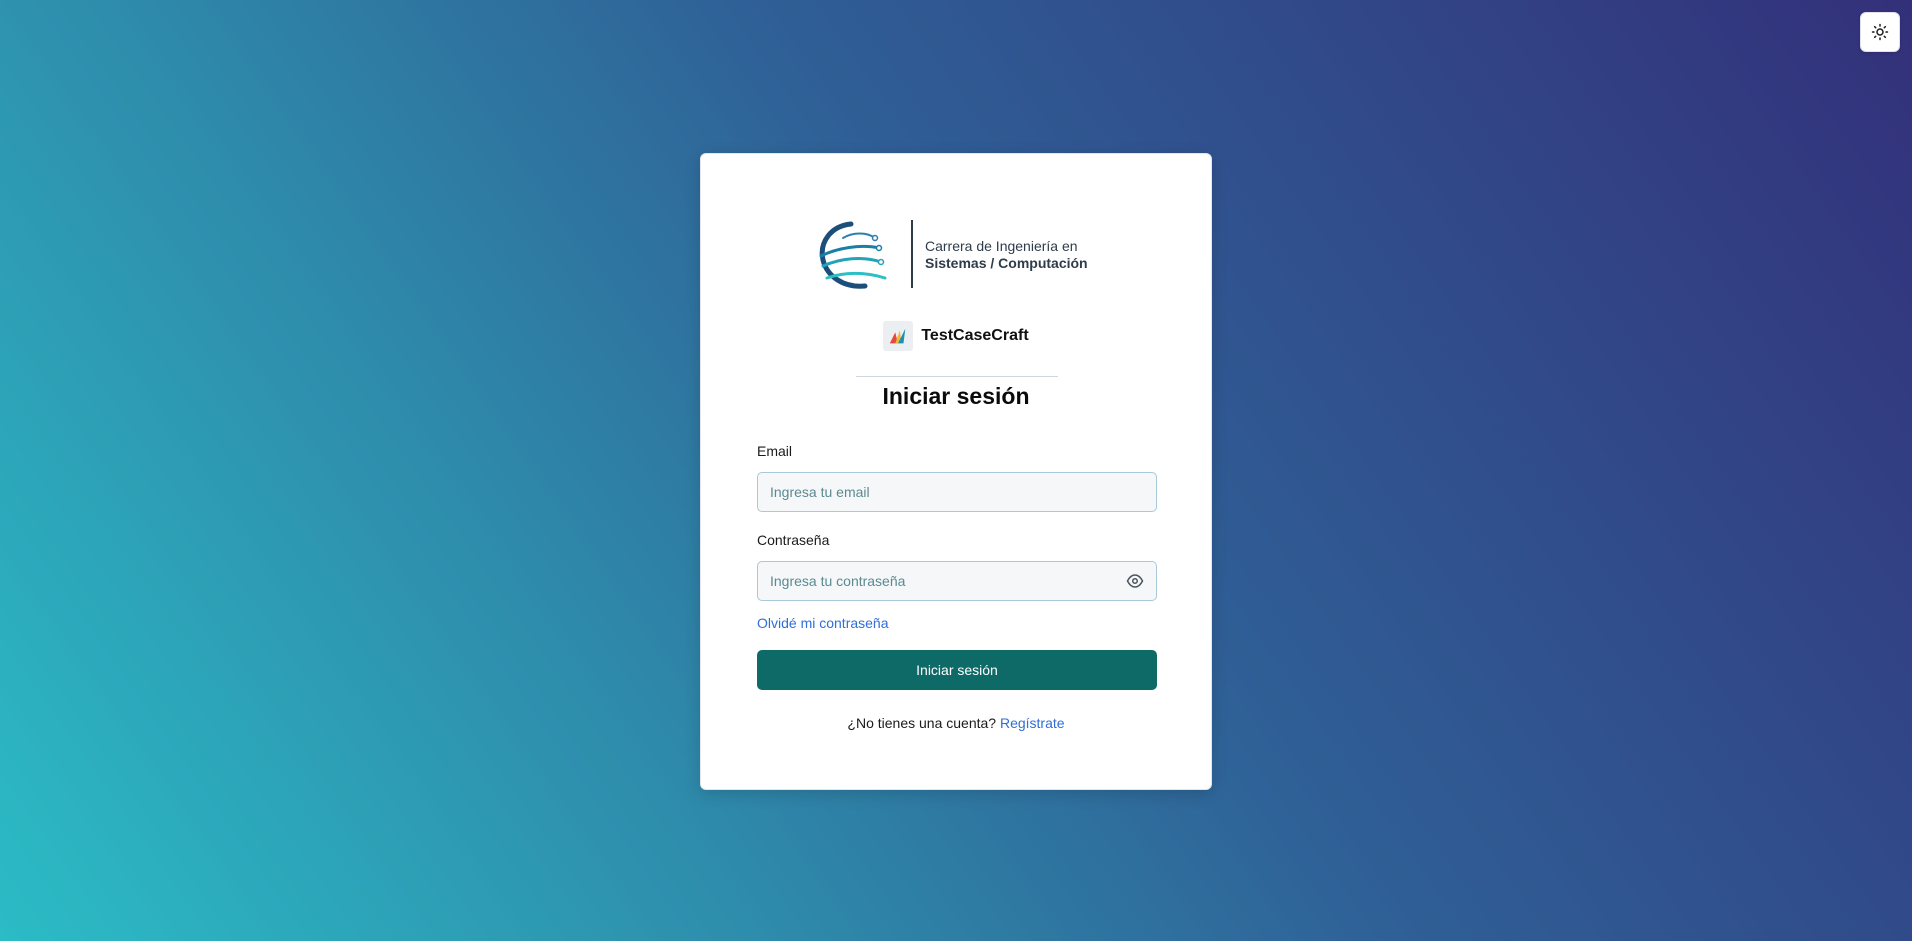  I want to click on app-brand: TestCaseCraft, so click(956, 336).